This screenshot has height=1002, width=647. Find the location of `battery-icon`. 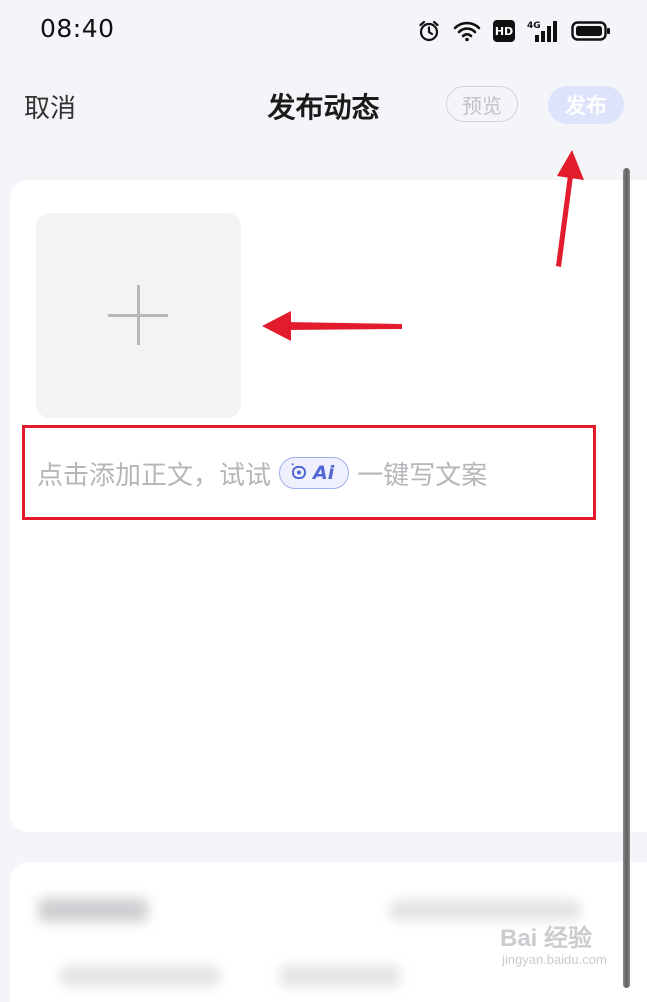

battery-icon is located at coordinates (591, 31).